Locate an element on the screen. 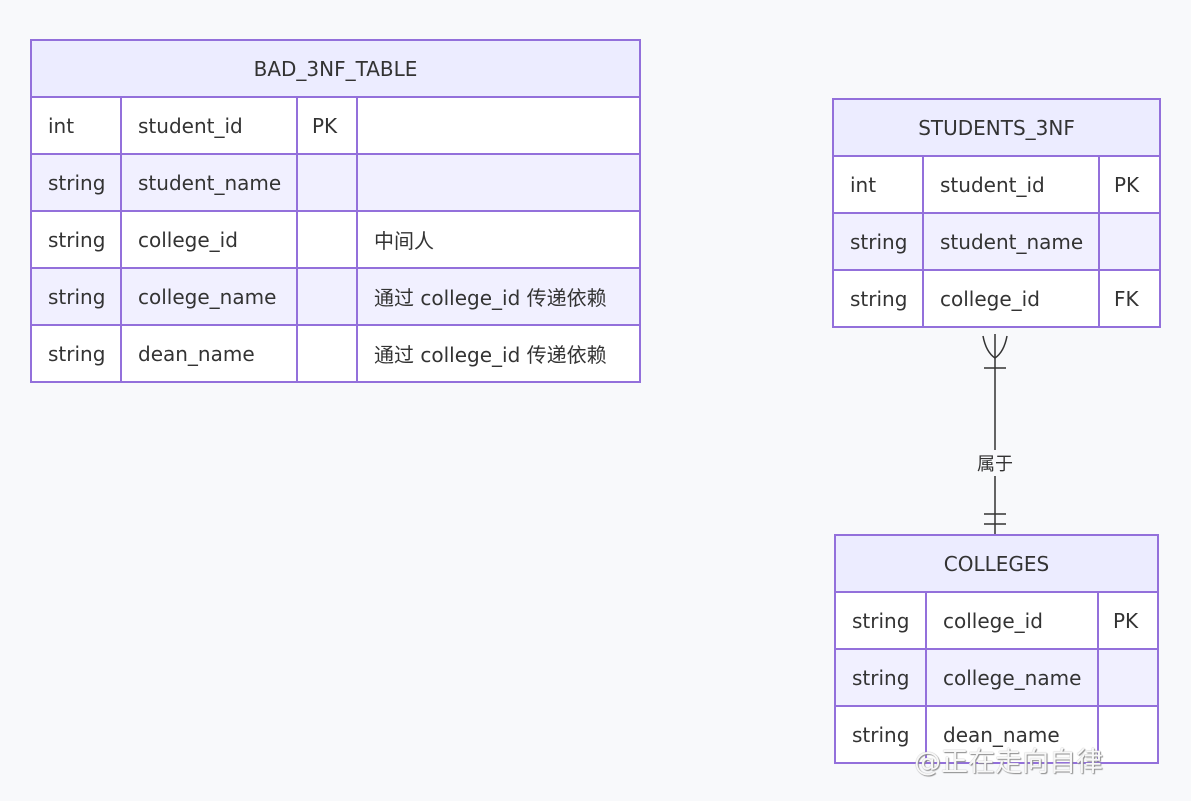 This screenshot has width=1191, height=801. relationship-label: 属于 is located at coordinates (995, 464).